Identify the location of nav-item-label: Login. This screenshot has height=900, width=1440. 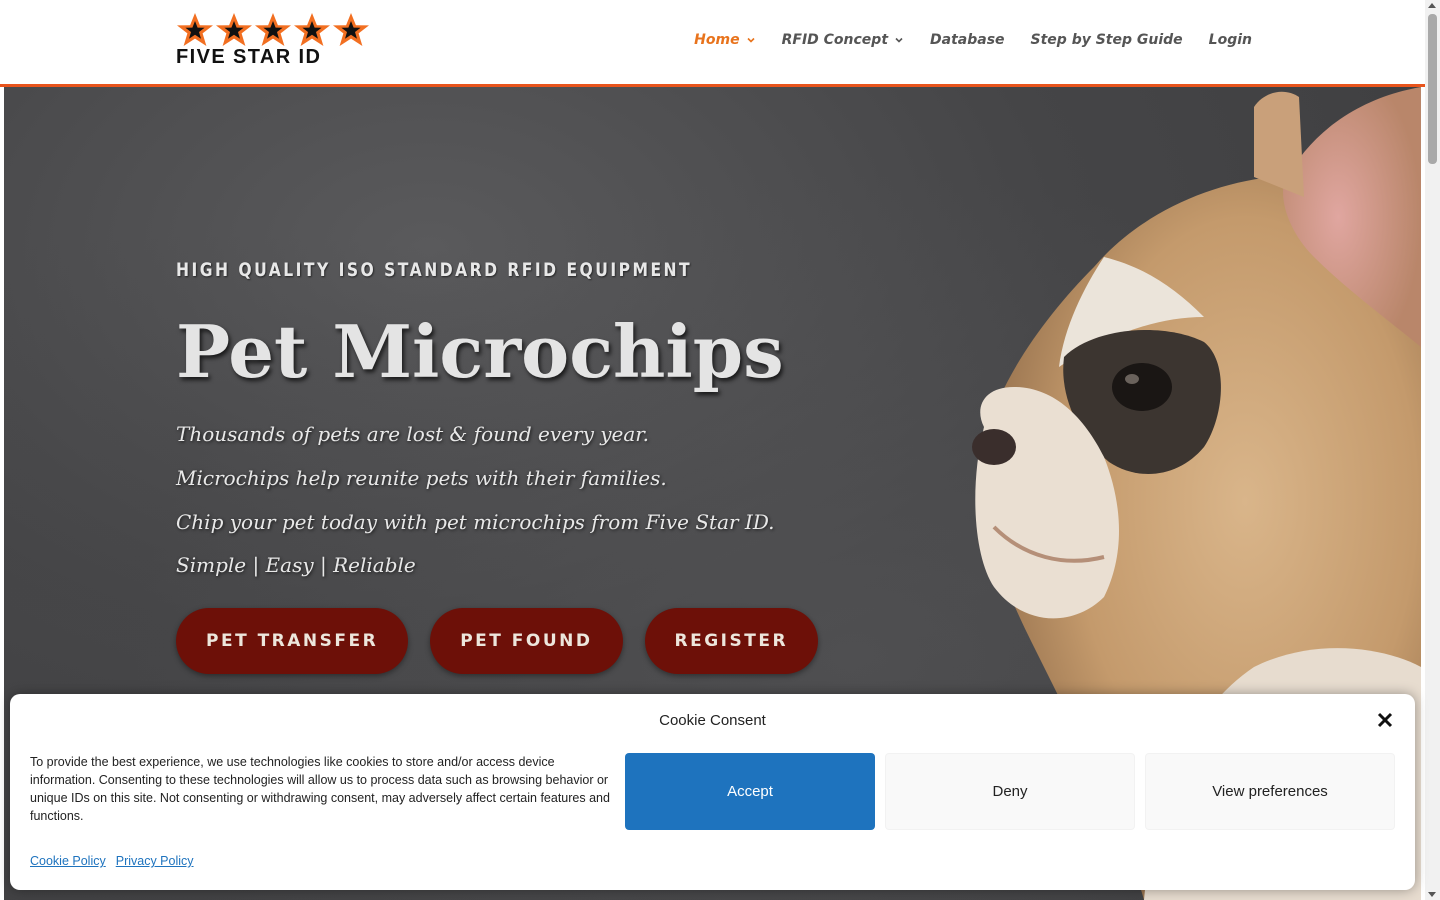
(1230, 40).